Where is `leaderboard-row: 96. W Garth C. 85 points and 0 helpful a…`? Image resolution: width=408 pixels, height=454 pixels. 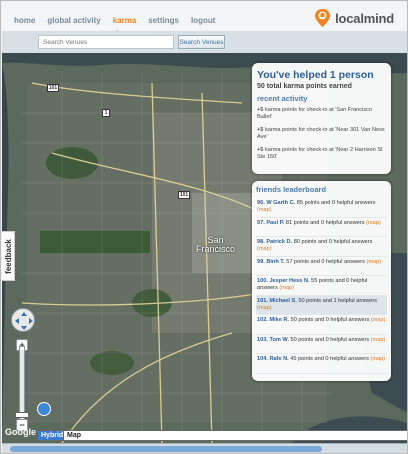
leaderboard-row: 96. W Garth C. 85 points and 0 helpful a… is located at coordinates (321, 208).